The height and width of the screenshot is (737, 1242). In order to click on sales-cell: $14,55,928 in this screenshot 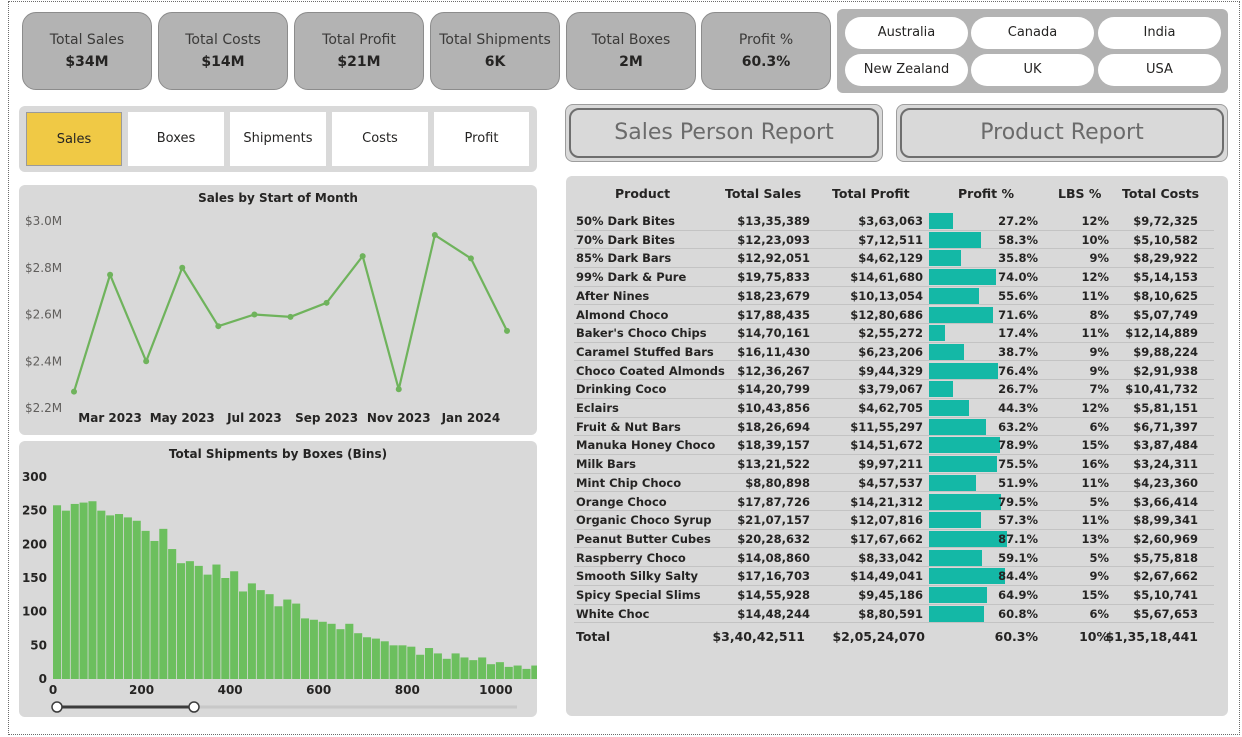, I will do `click(773, 595)`.